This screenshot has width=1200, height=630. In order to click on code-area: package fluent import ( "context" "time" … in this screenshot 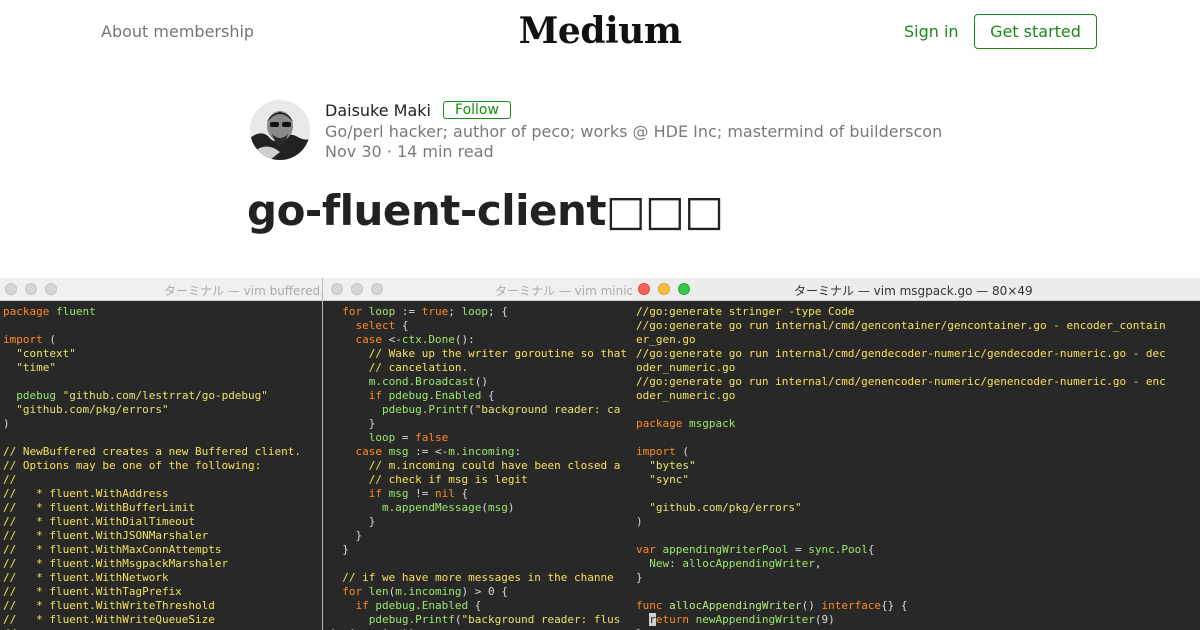, I will do `click(161, 465)`.